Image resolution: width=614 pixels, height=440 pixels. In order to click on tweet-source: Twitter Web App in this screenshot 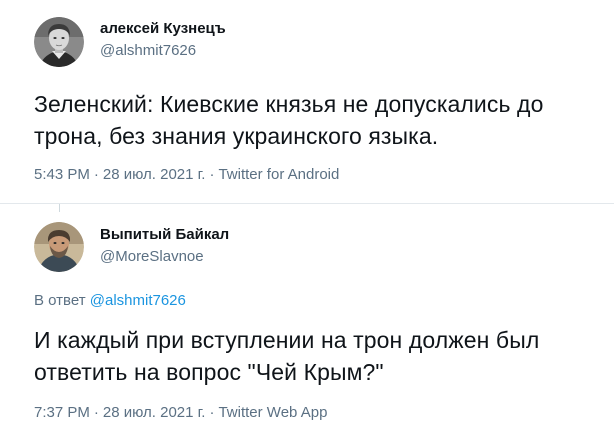, I will do `click(272, 412)`.